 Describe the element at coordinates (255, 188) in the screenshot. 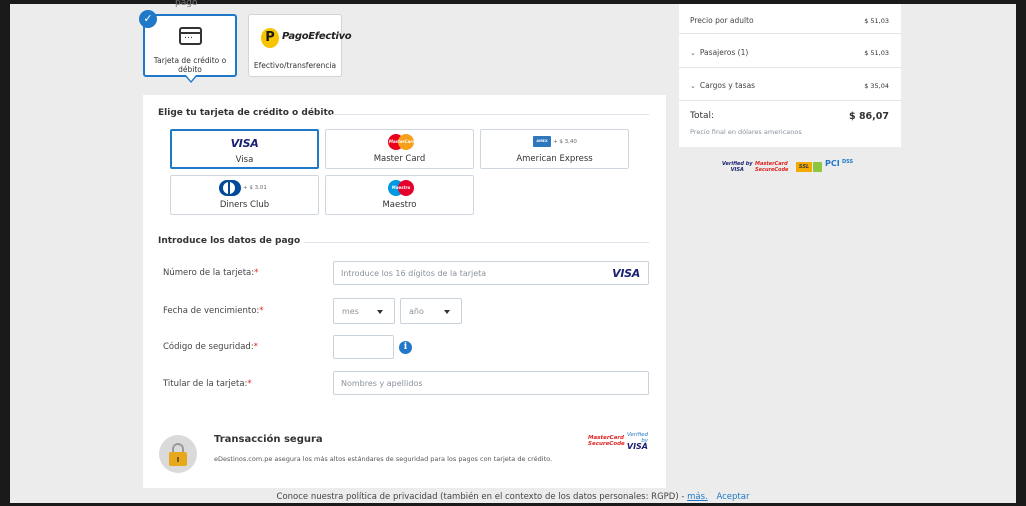

I see `diners-fee: + $ 3,01` at that location.